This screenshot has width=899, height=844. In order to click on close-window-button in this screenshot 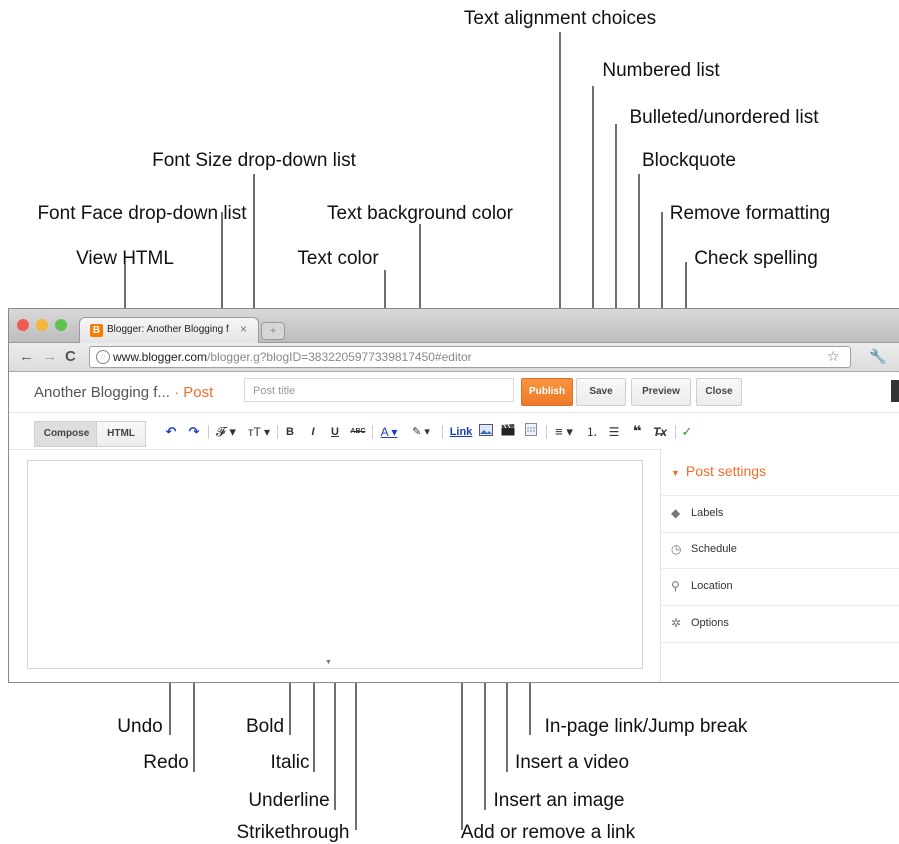, I will do `click(23, 325)`.